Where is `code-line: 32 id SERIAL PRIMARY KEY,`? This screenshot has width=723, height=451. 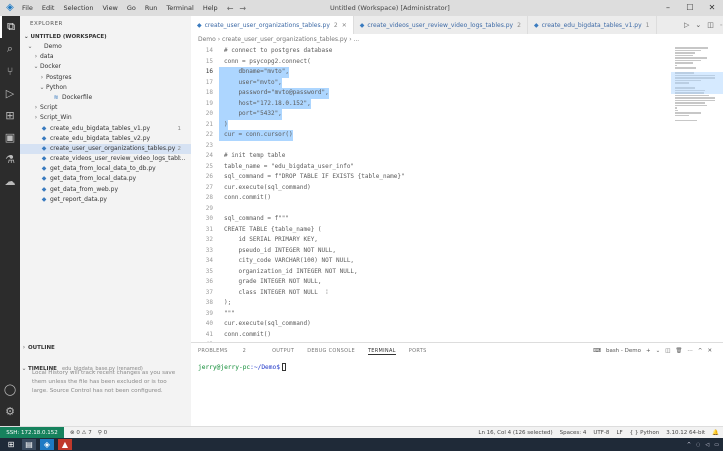
code-line: 32 id SERIAL PRIMARY KEY, is located at coordinates (431, 240).